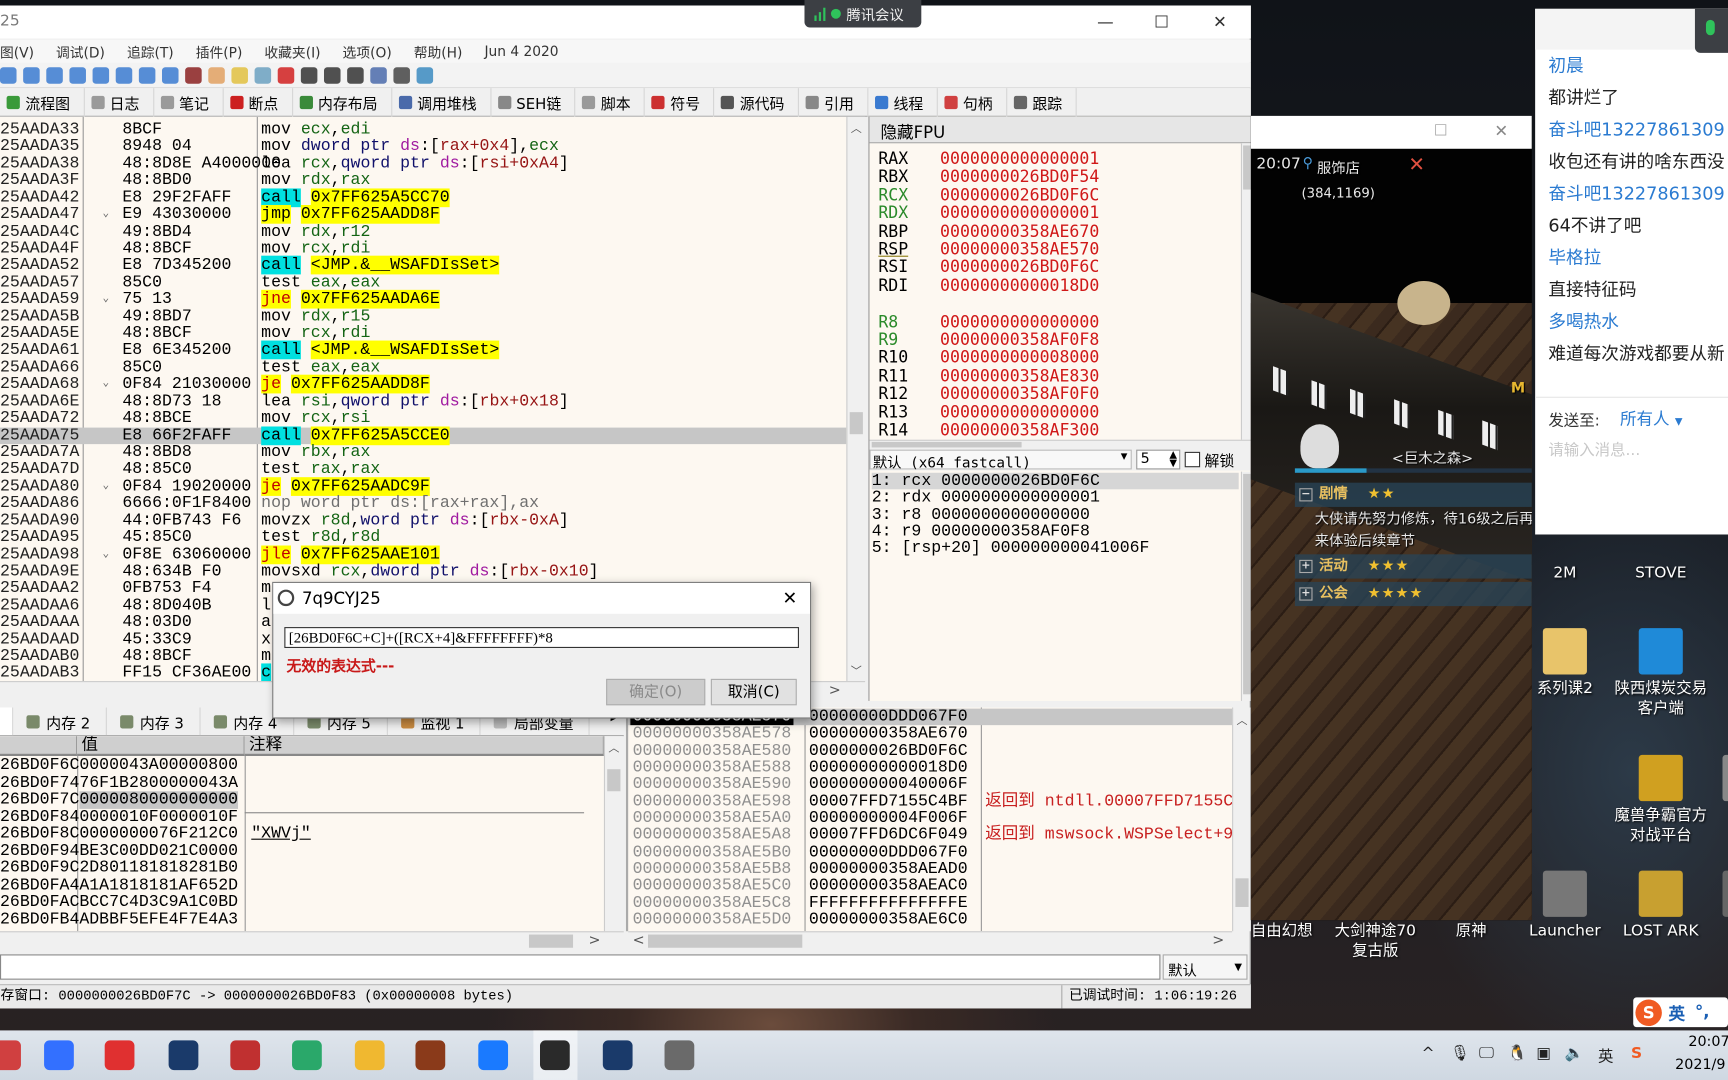 Image resolution: width=1728 pixels, height=1080 pixels. What do you see at coordinates (1281, 906) in the screenshot?
I see `desktop-icon: 自由幻想` at bounding box center [1281, 906].